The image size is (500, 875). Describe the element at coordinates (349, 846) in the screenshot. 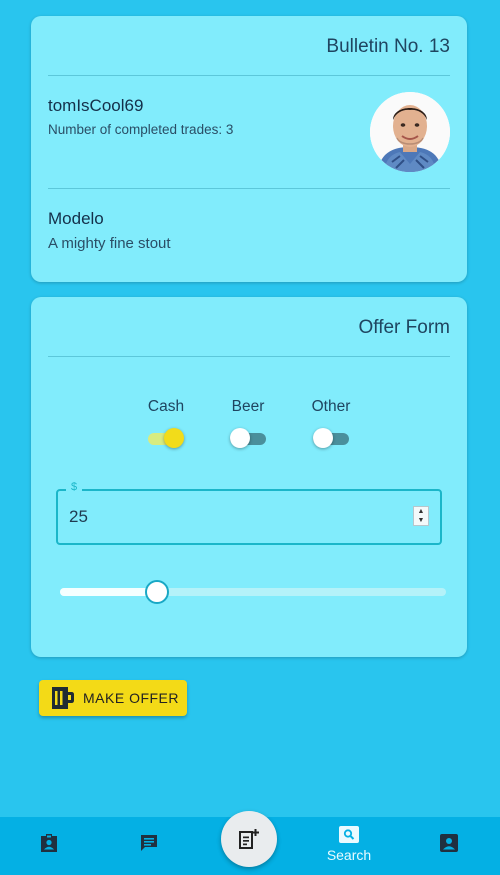

I see `nav-search: Search` at that location.